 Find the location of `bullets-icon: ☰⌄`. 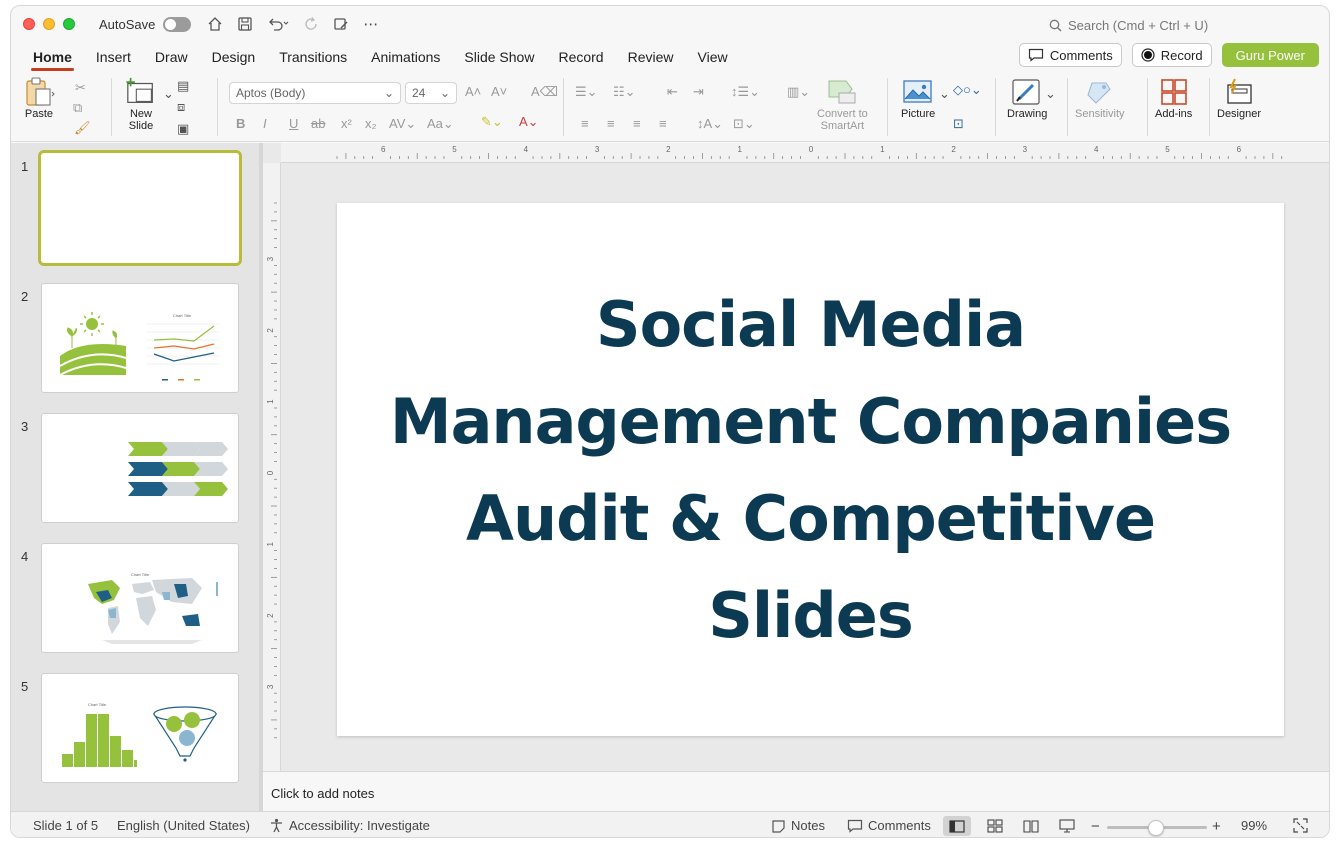

bullets-icon: ☰⌄ is located at coordinates (586, 92).